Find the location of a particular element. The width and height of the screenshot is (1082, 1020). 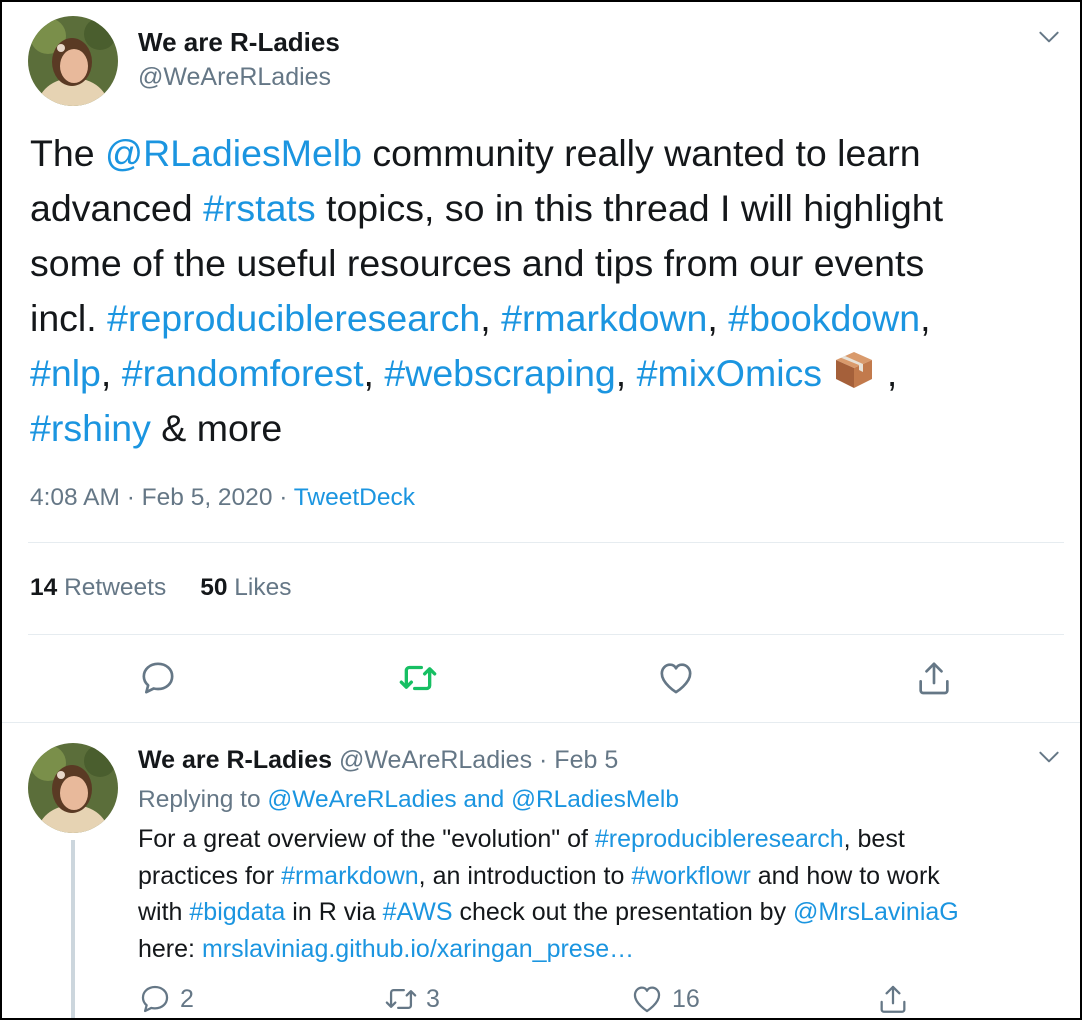

tweet-meta: 4:08 AM · Feb 5, 2020 · TweetDeck is located at coordinates (222, 498).